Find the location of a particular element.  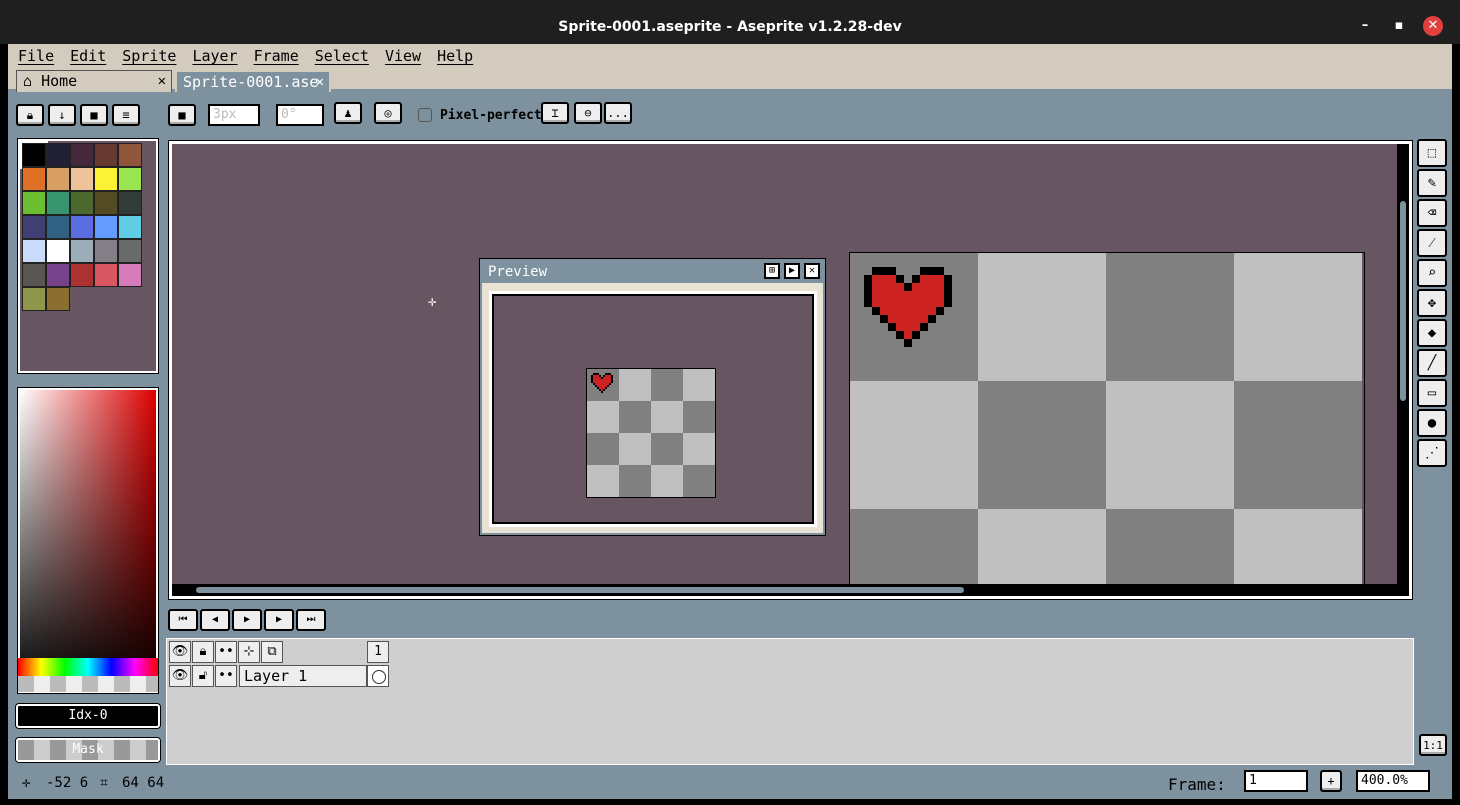

close-button: ✕ is located at coordinates (1433, 26).